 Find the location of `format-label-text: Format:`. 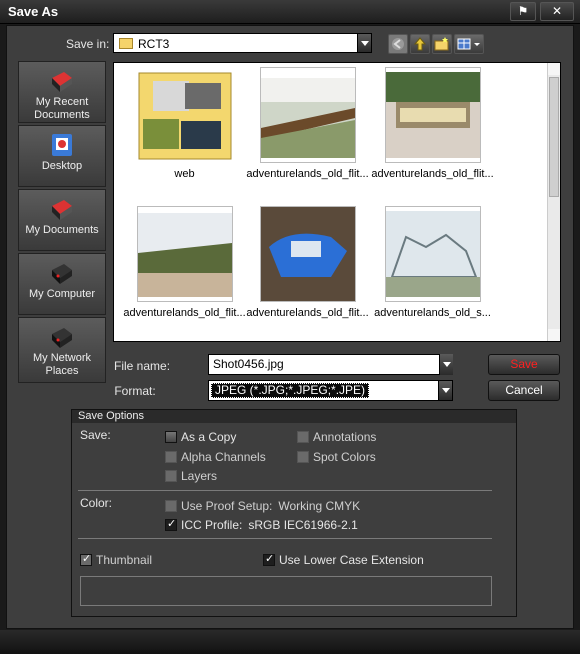

format-label-text: Format: is located at coordinates (135, 391).